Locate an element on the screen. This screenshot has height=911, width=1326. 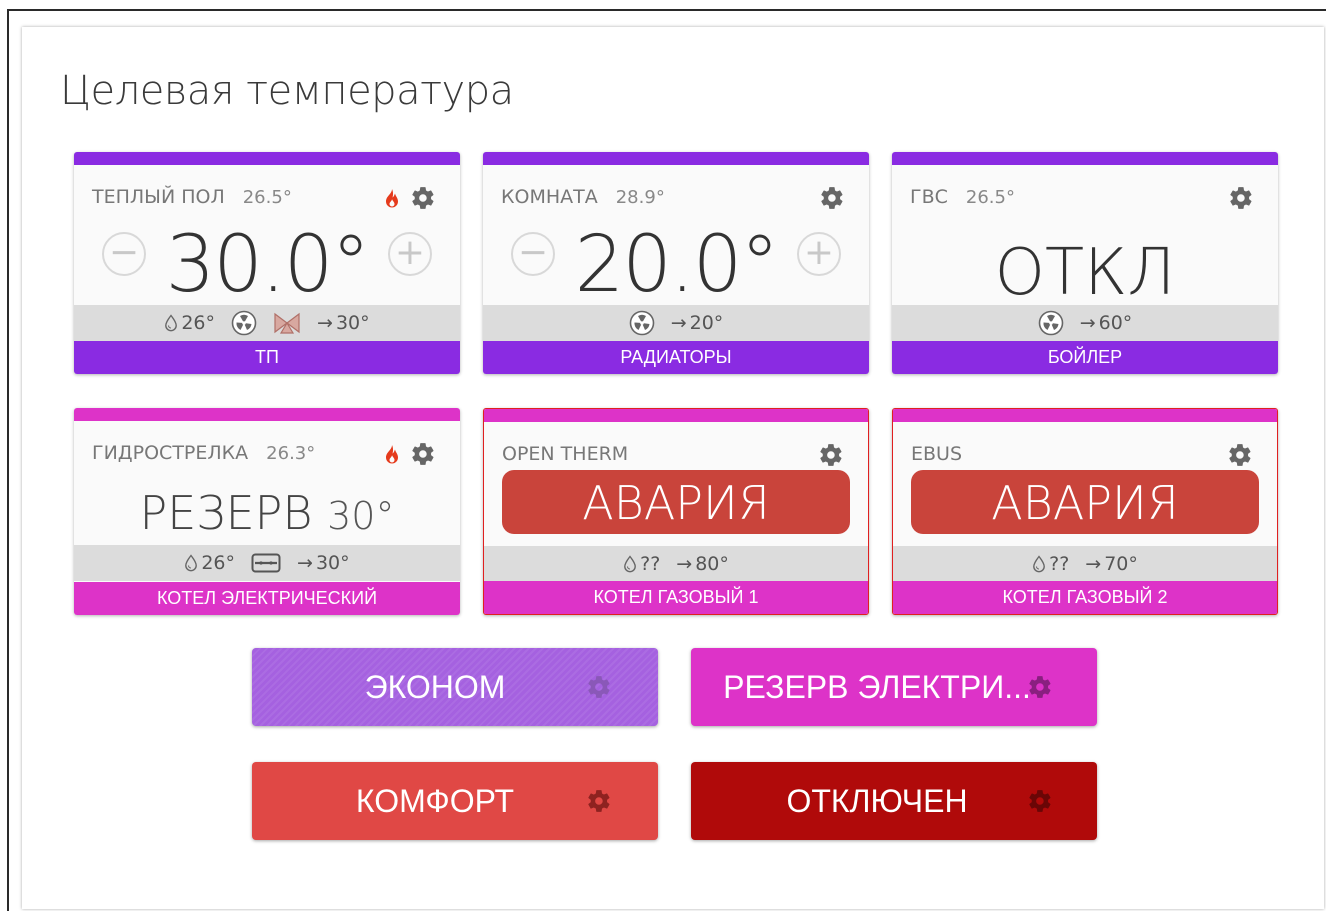
valve-icon is located at coordinates (287, 323).